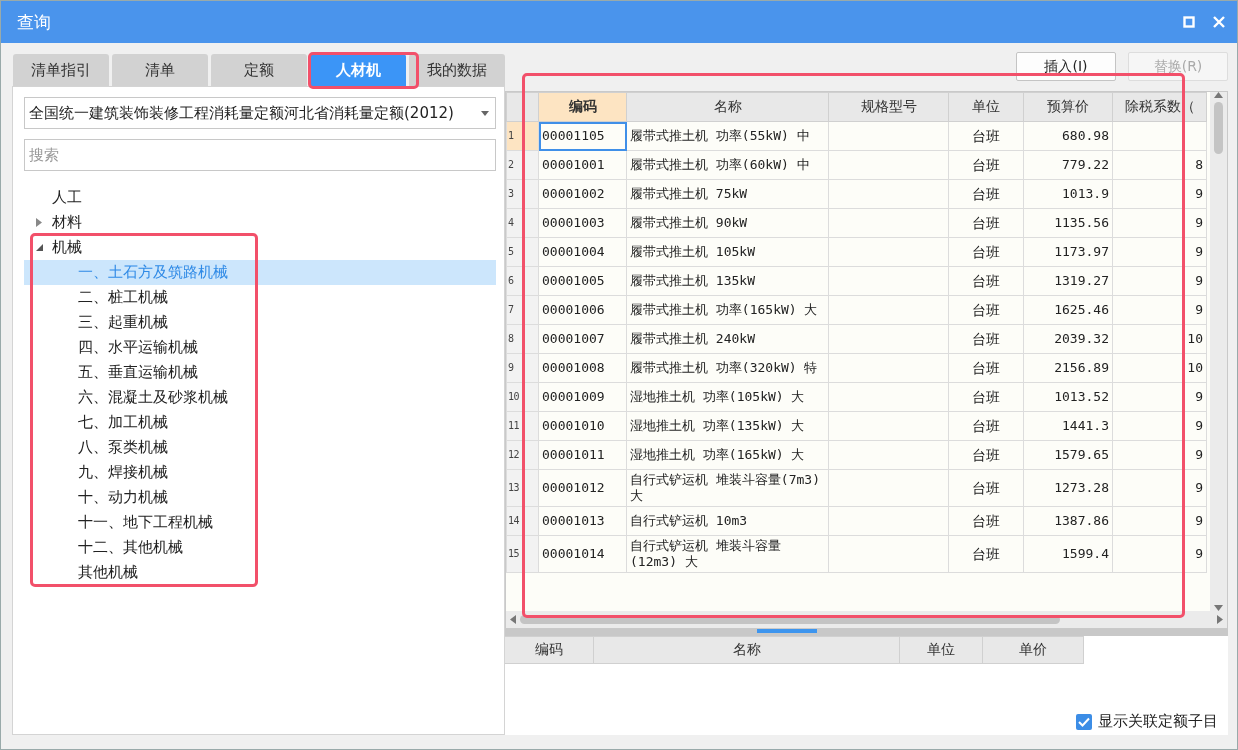 Image resolution: width=1238 pixels, height=750 pixels. I want to click on table-cell: 1273.28, so click(1068, 488).